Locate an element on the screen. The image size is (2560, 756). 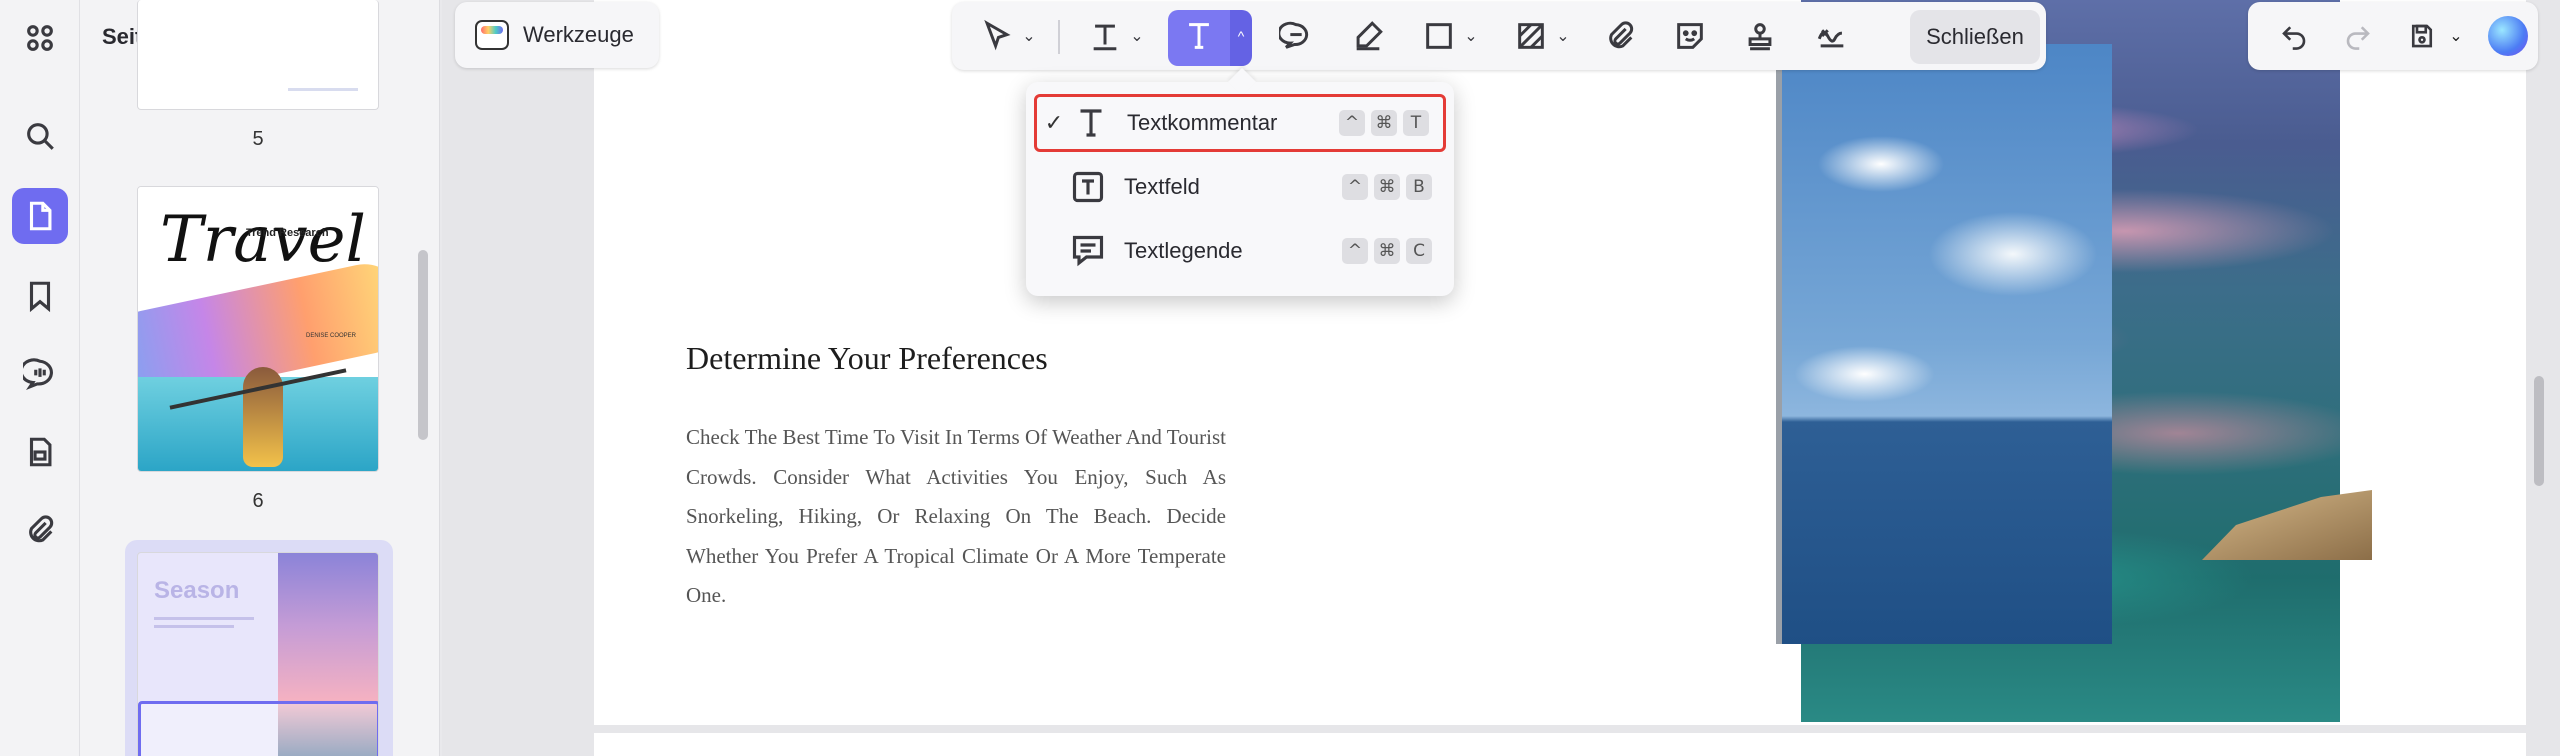
redo-button is located at coordinates (2358, 36).